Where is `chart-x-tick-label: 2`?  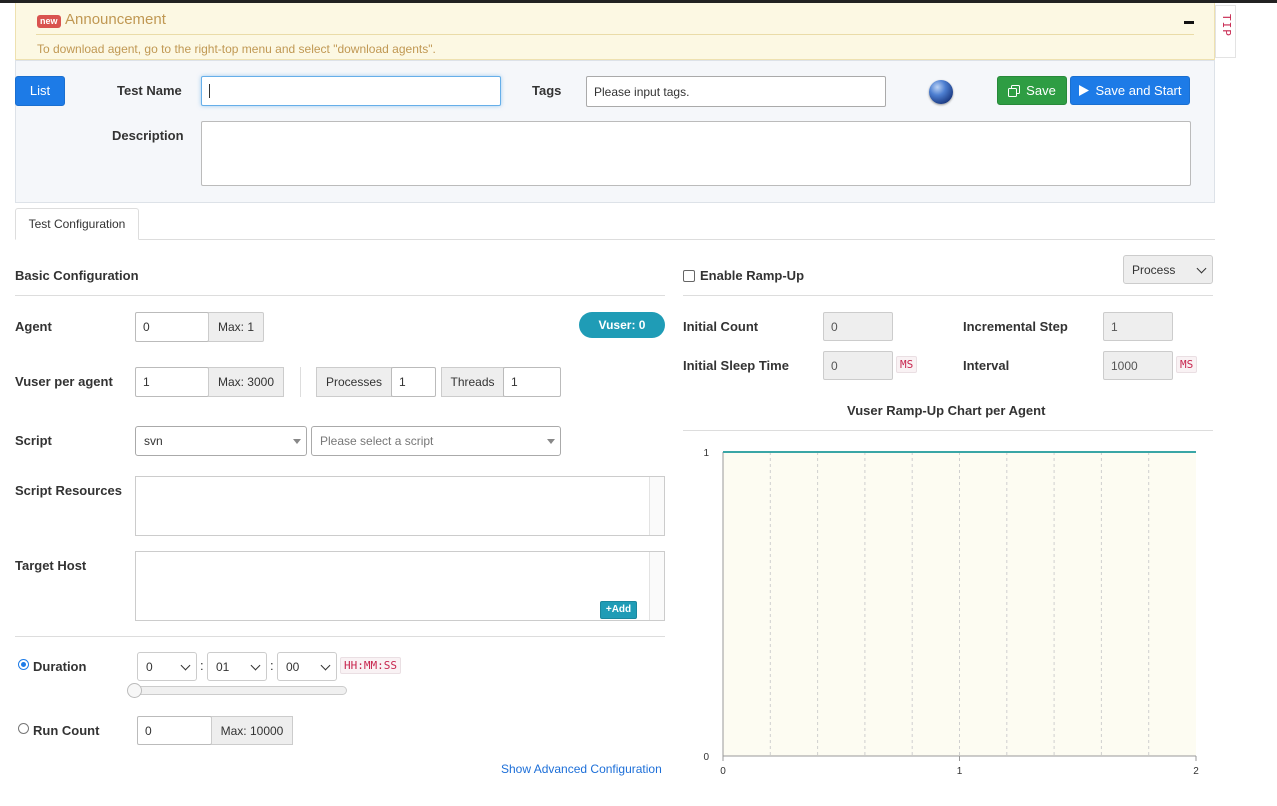 chart-x-tick-label: 2 is located at coordinates (1196, 771).